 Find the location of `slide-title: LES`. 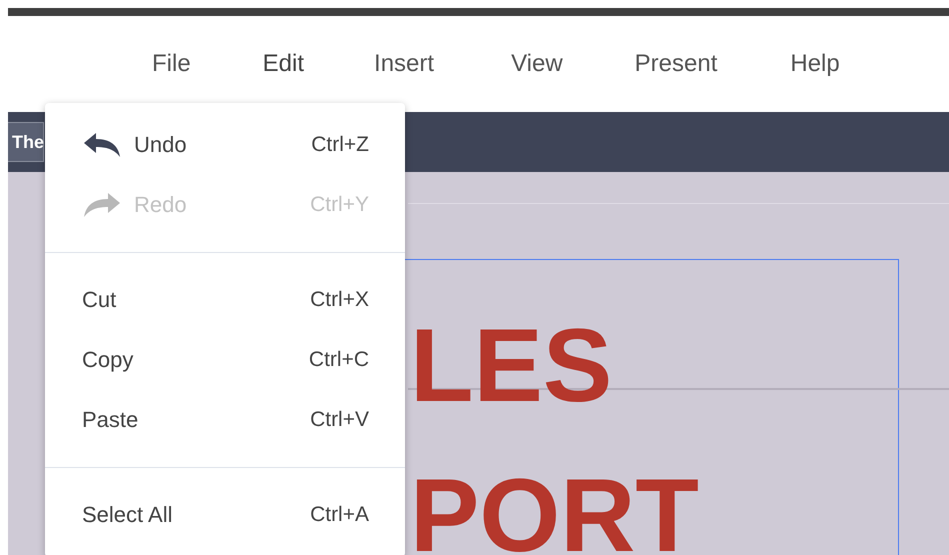

slide-title: LES is located at coordinates (511, 367).